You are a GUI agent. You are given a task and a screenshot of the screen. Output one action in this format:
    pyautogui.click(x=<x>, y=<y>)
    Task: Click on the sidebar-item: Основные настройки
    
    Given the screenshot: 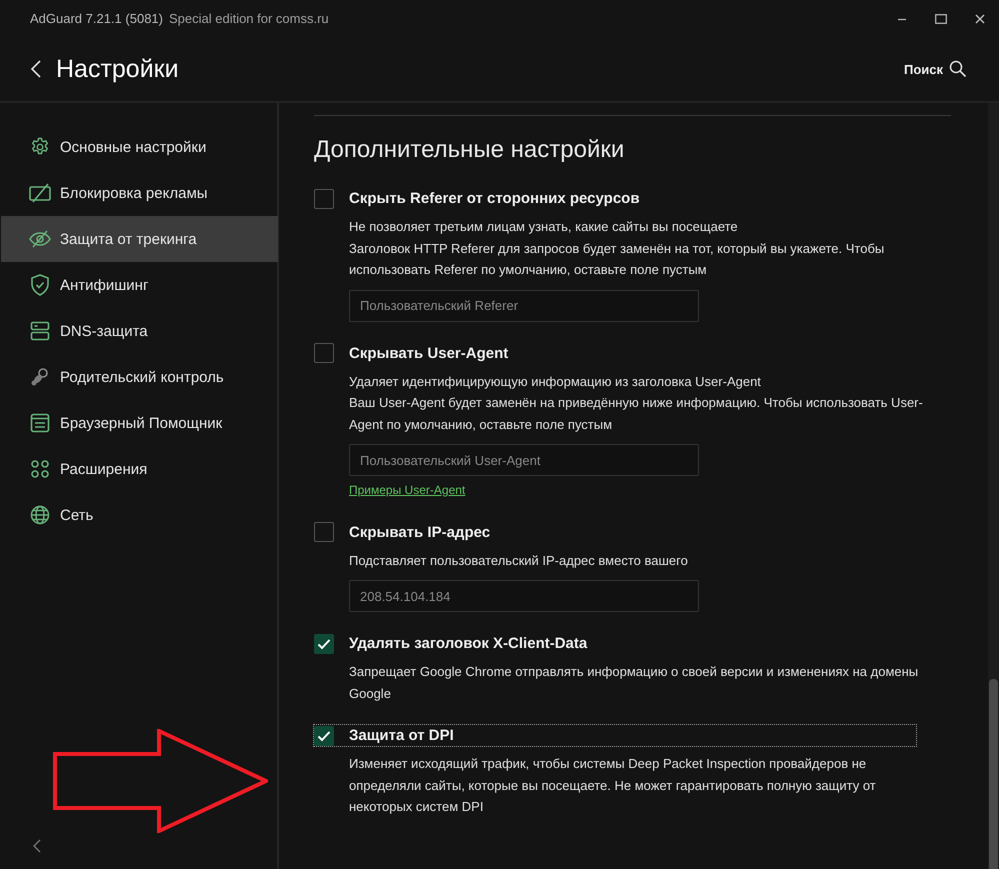 What is the action you would take?
    pyautogui.click(x=139, y=147)
    